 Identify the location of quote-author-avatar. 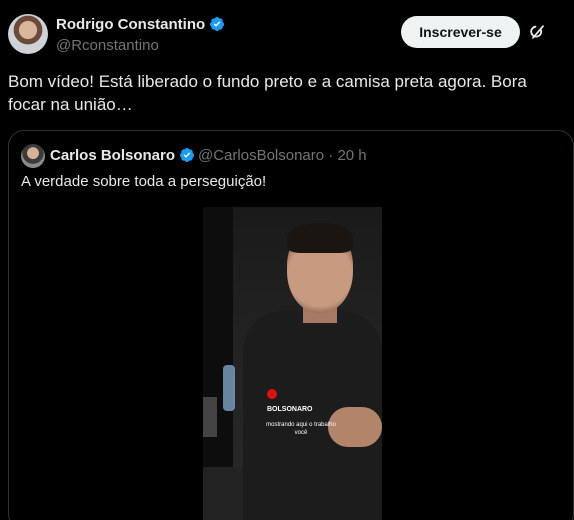
(33, 156).